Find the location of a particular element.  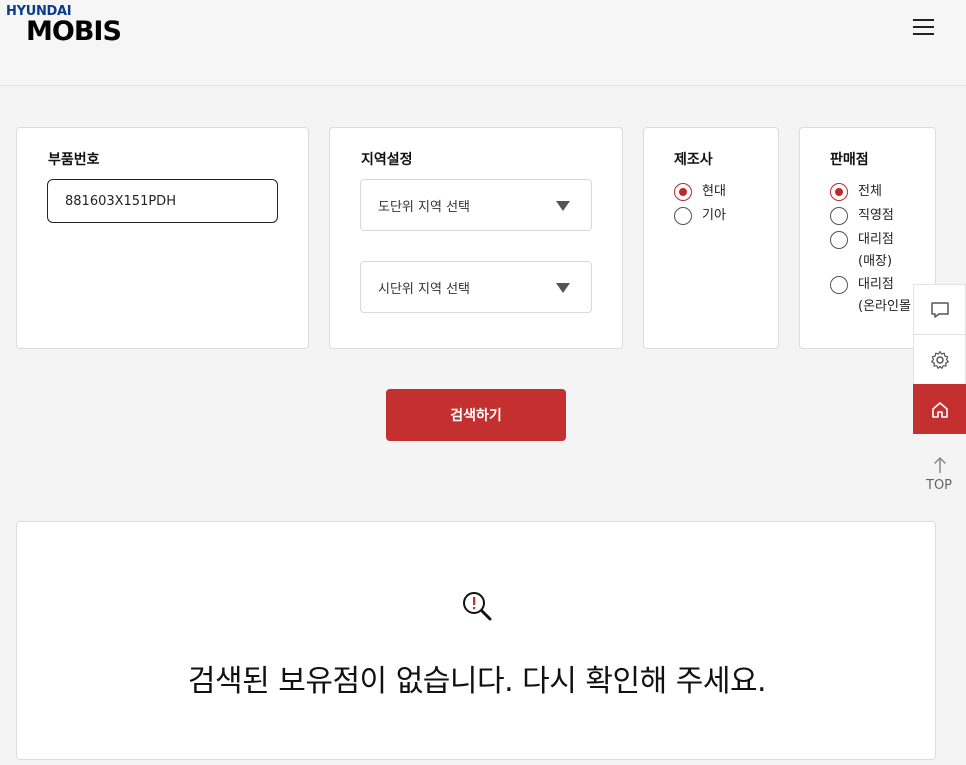

no-results-message: 검색된 보유점이 없습니다. 다시 확인해 주세요. is located at coordinates (477, 681).